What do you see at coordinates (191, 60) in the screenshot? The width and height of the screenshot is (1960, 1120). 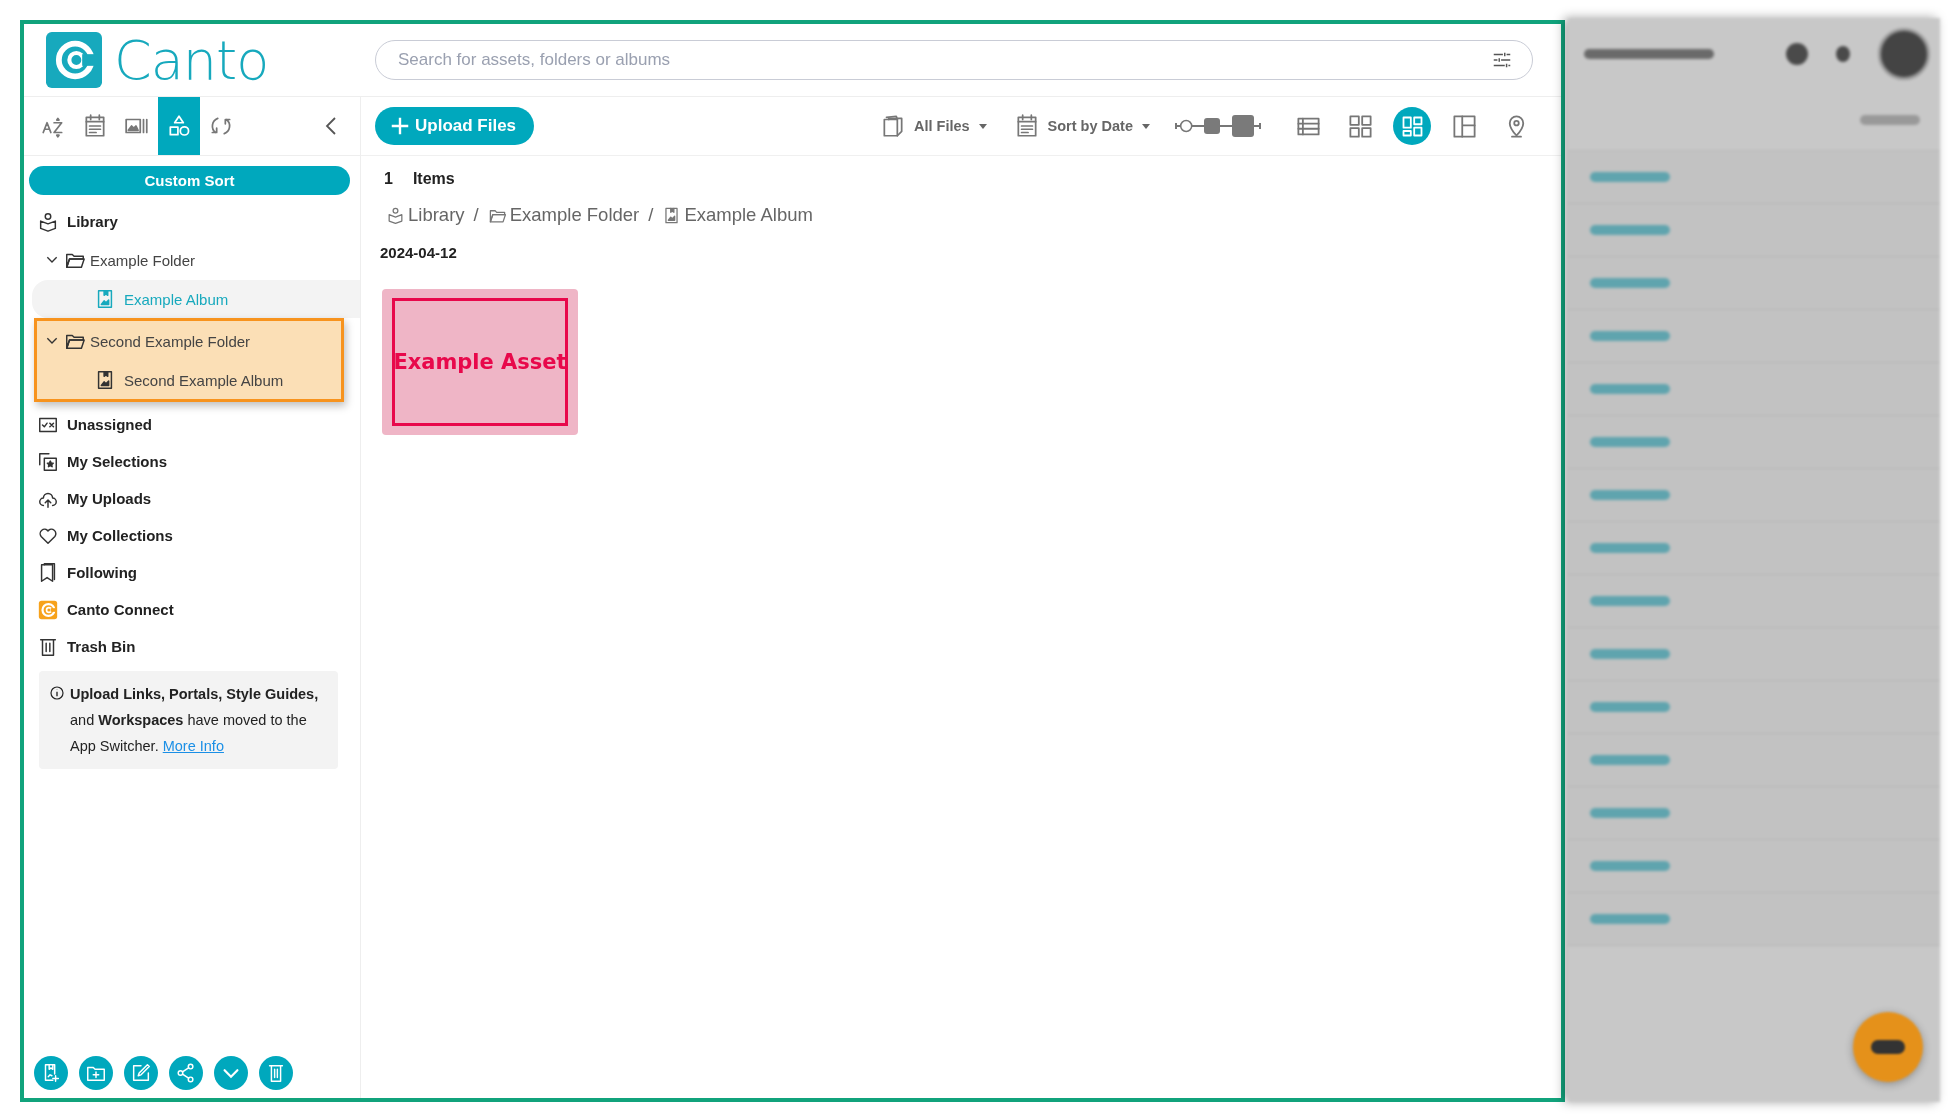 I see `logo-text: Canto` at bounding box center [191, 60].